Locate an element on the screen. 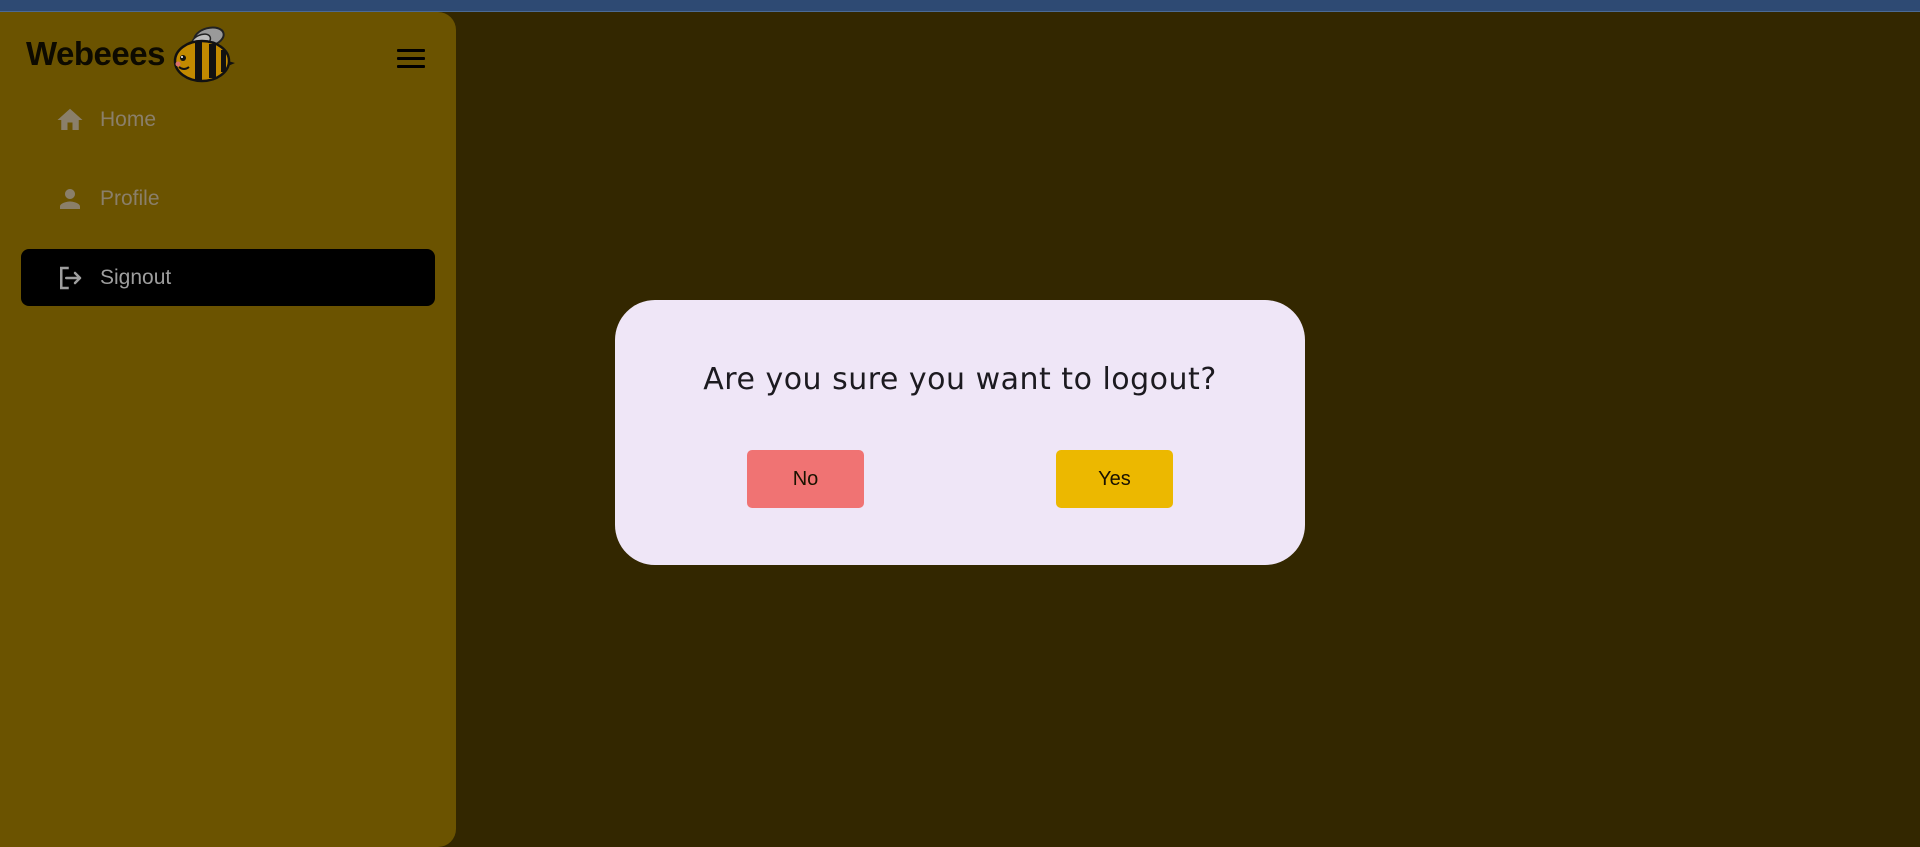  dialog-title: Are you sure you want to logout? is located at coordinates (960, 379).